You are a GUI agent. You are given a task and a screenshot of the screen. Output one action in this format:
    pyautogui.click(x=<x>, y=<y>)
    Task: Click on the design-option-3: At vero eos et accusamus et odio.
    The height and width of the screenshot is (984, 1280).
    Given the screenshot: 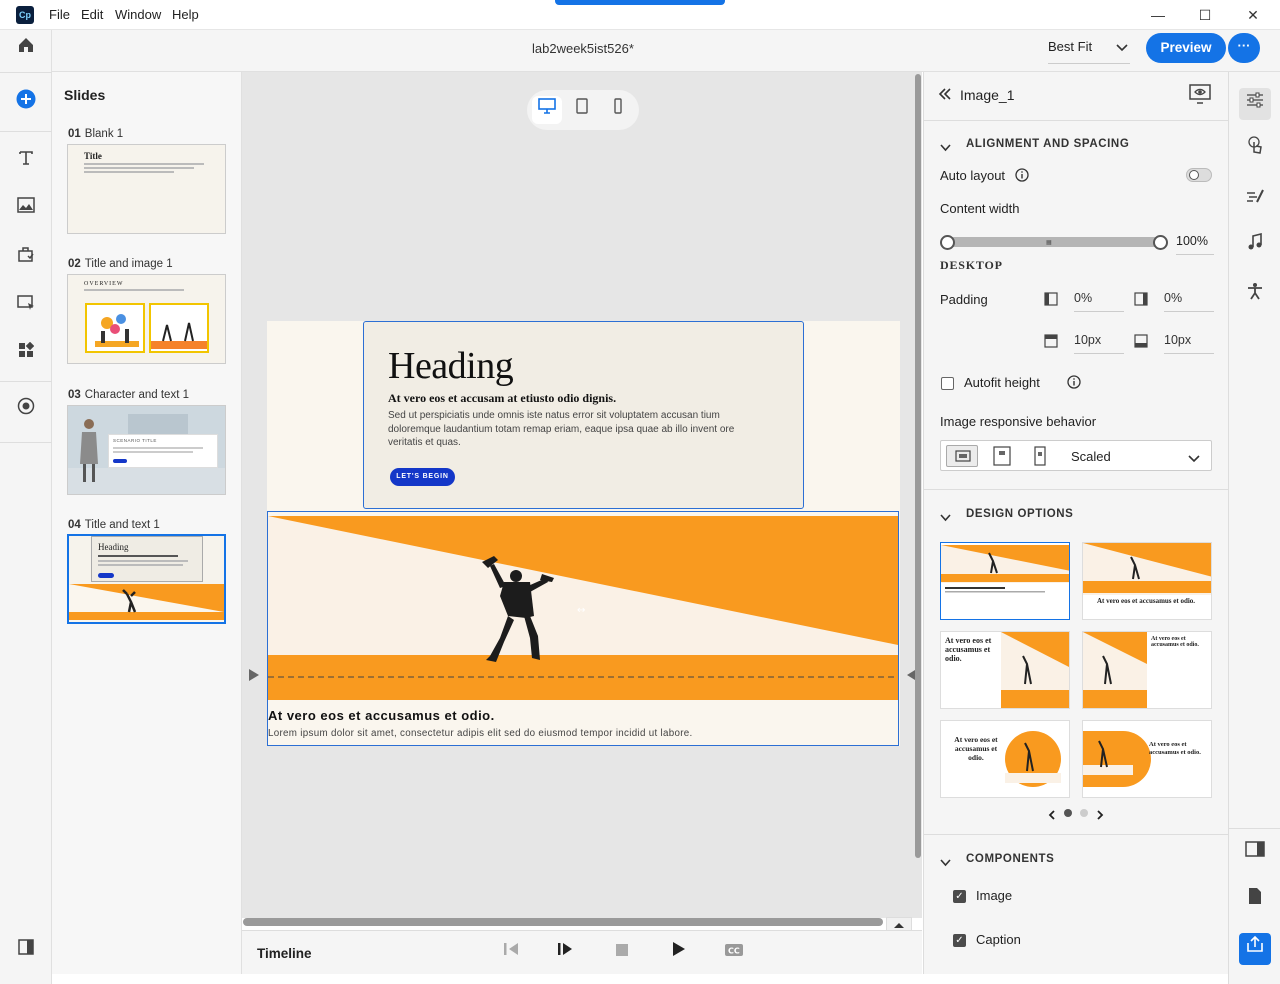 What is the action you would take?
    pyautogui.click(x=1005, y=670)
    